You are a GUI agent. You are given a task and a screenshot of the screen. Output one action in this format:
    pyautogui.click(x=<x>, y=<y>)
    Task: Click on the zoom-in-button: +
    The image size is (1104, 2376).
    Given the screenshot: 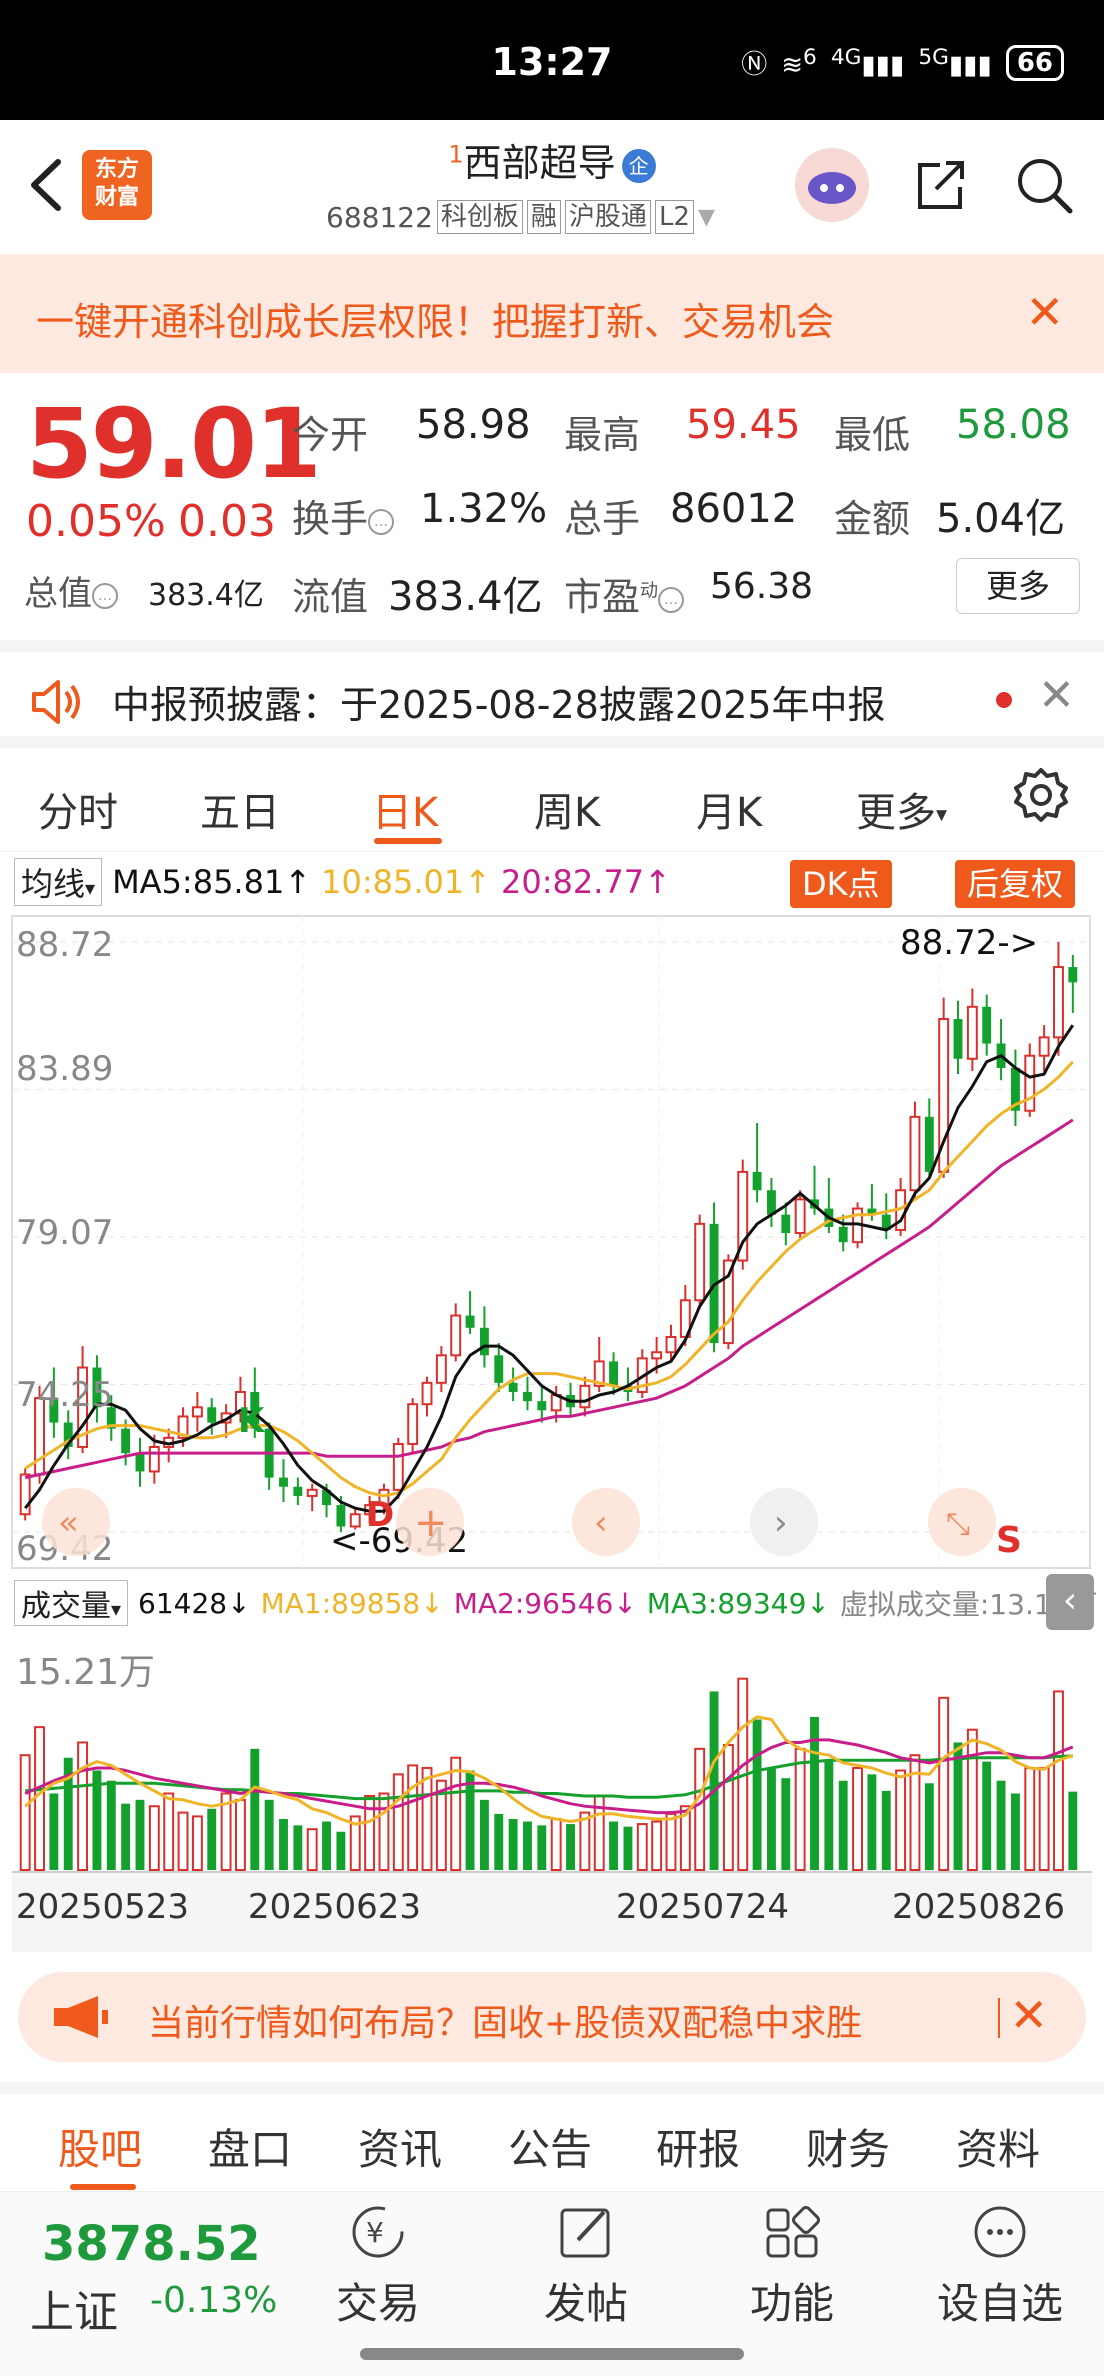 What is the action you would take?
    pyautogui.click(x=430, y=1522)
    